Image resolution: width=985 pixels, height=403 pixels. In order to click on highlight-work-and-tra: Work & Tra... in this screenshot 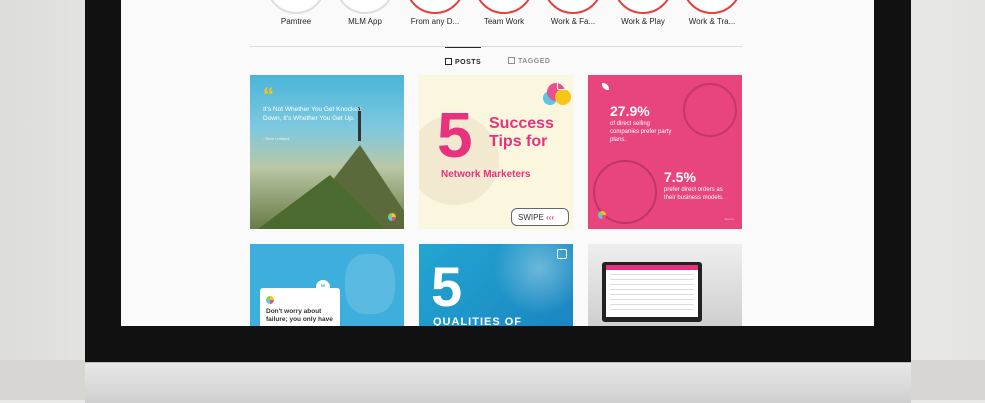, I will do `click(712, 13)`.